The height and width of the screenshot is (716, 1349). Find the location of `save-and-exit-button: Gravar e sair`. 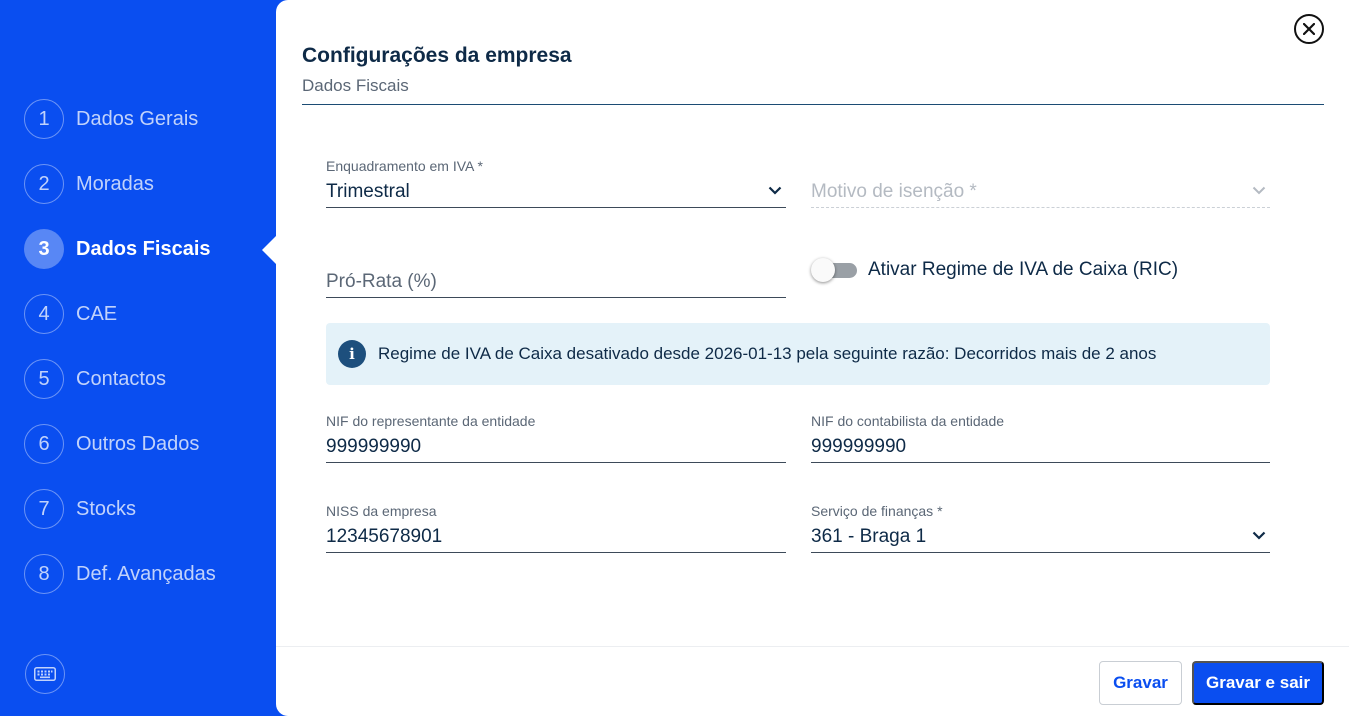

save-and-exit-button: Gravar e sair is located at coordinates (1258, 683).